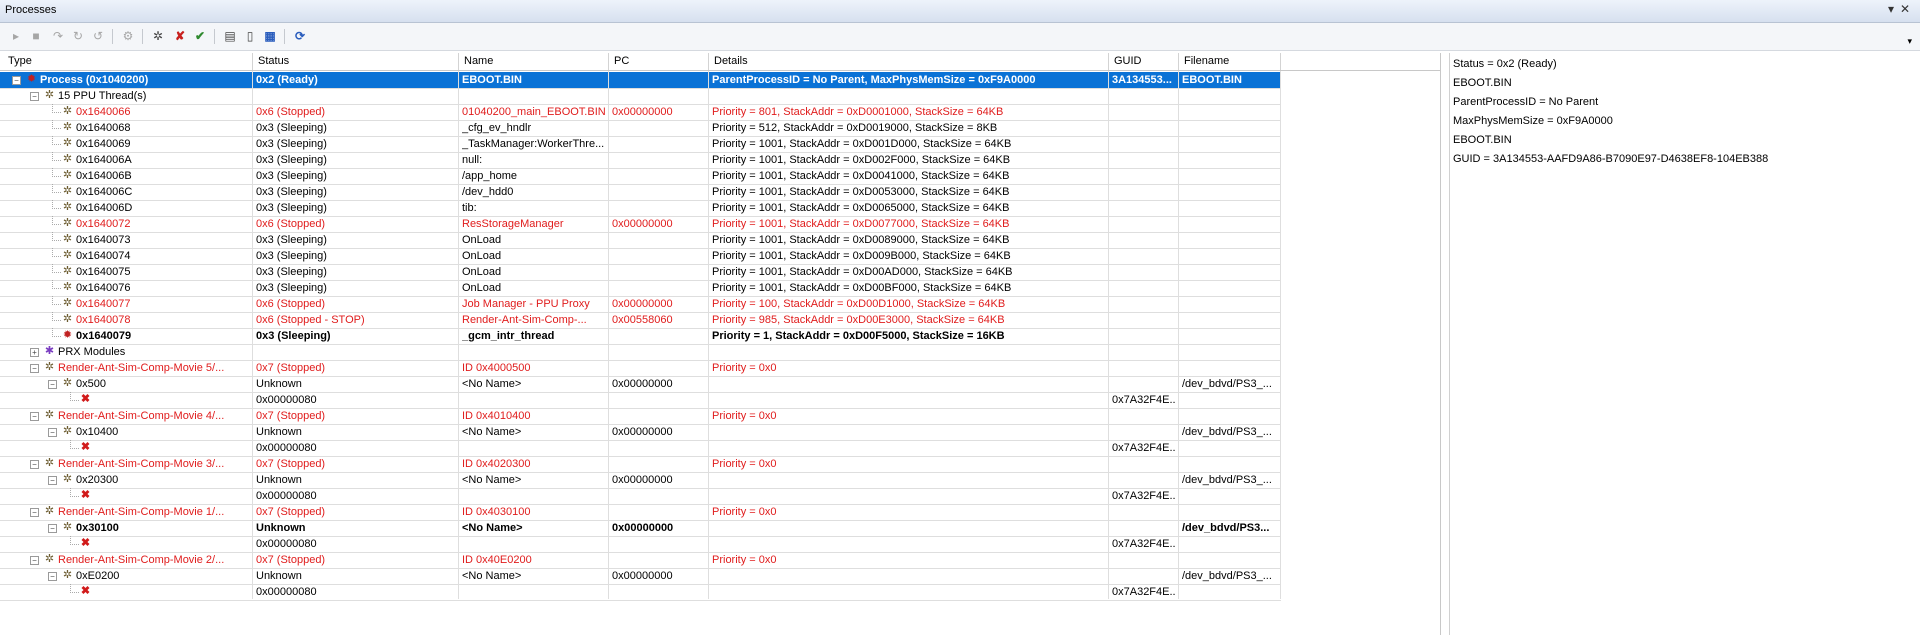  I want to click on col-filename: Filename, so click(1206, 61).